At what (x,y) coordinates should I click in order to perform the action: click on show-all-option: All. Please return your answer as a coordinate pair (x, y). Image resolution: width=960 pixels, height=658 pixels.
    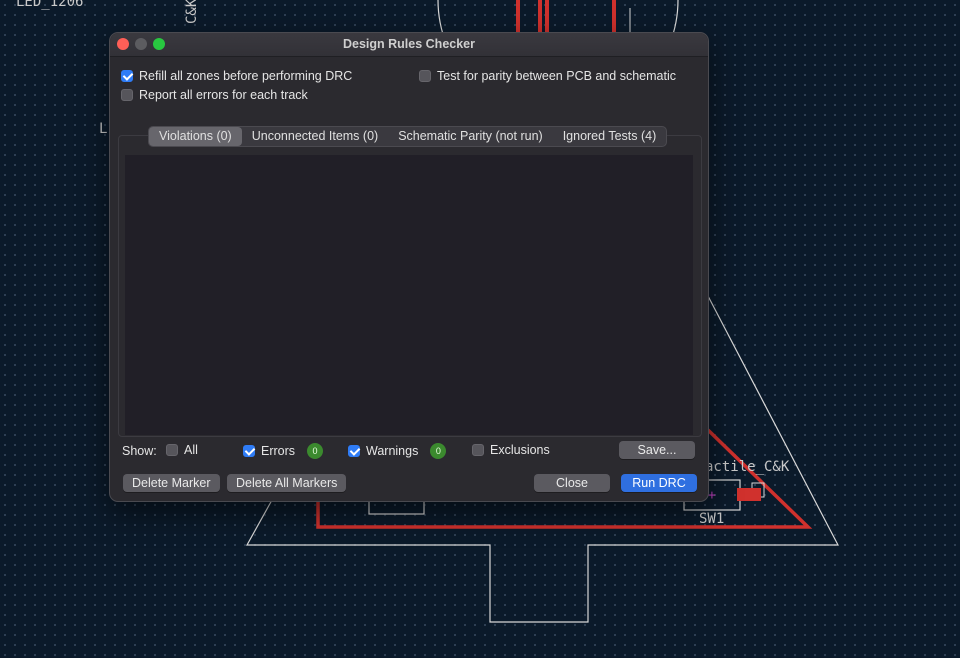
    Looking at the image, I should click on (182, 450).